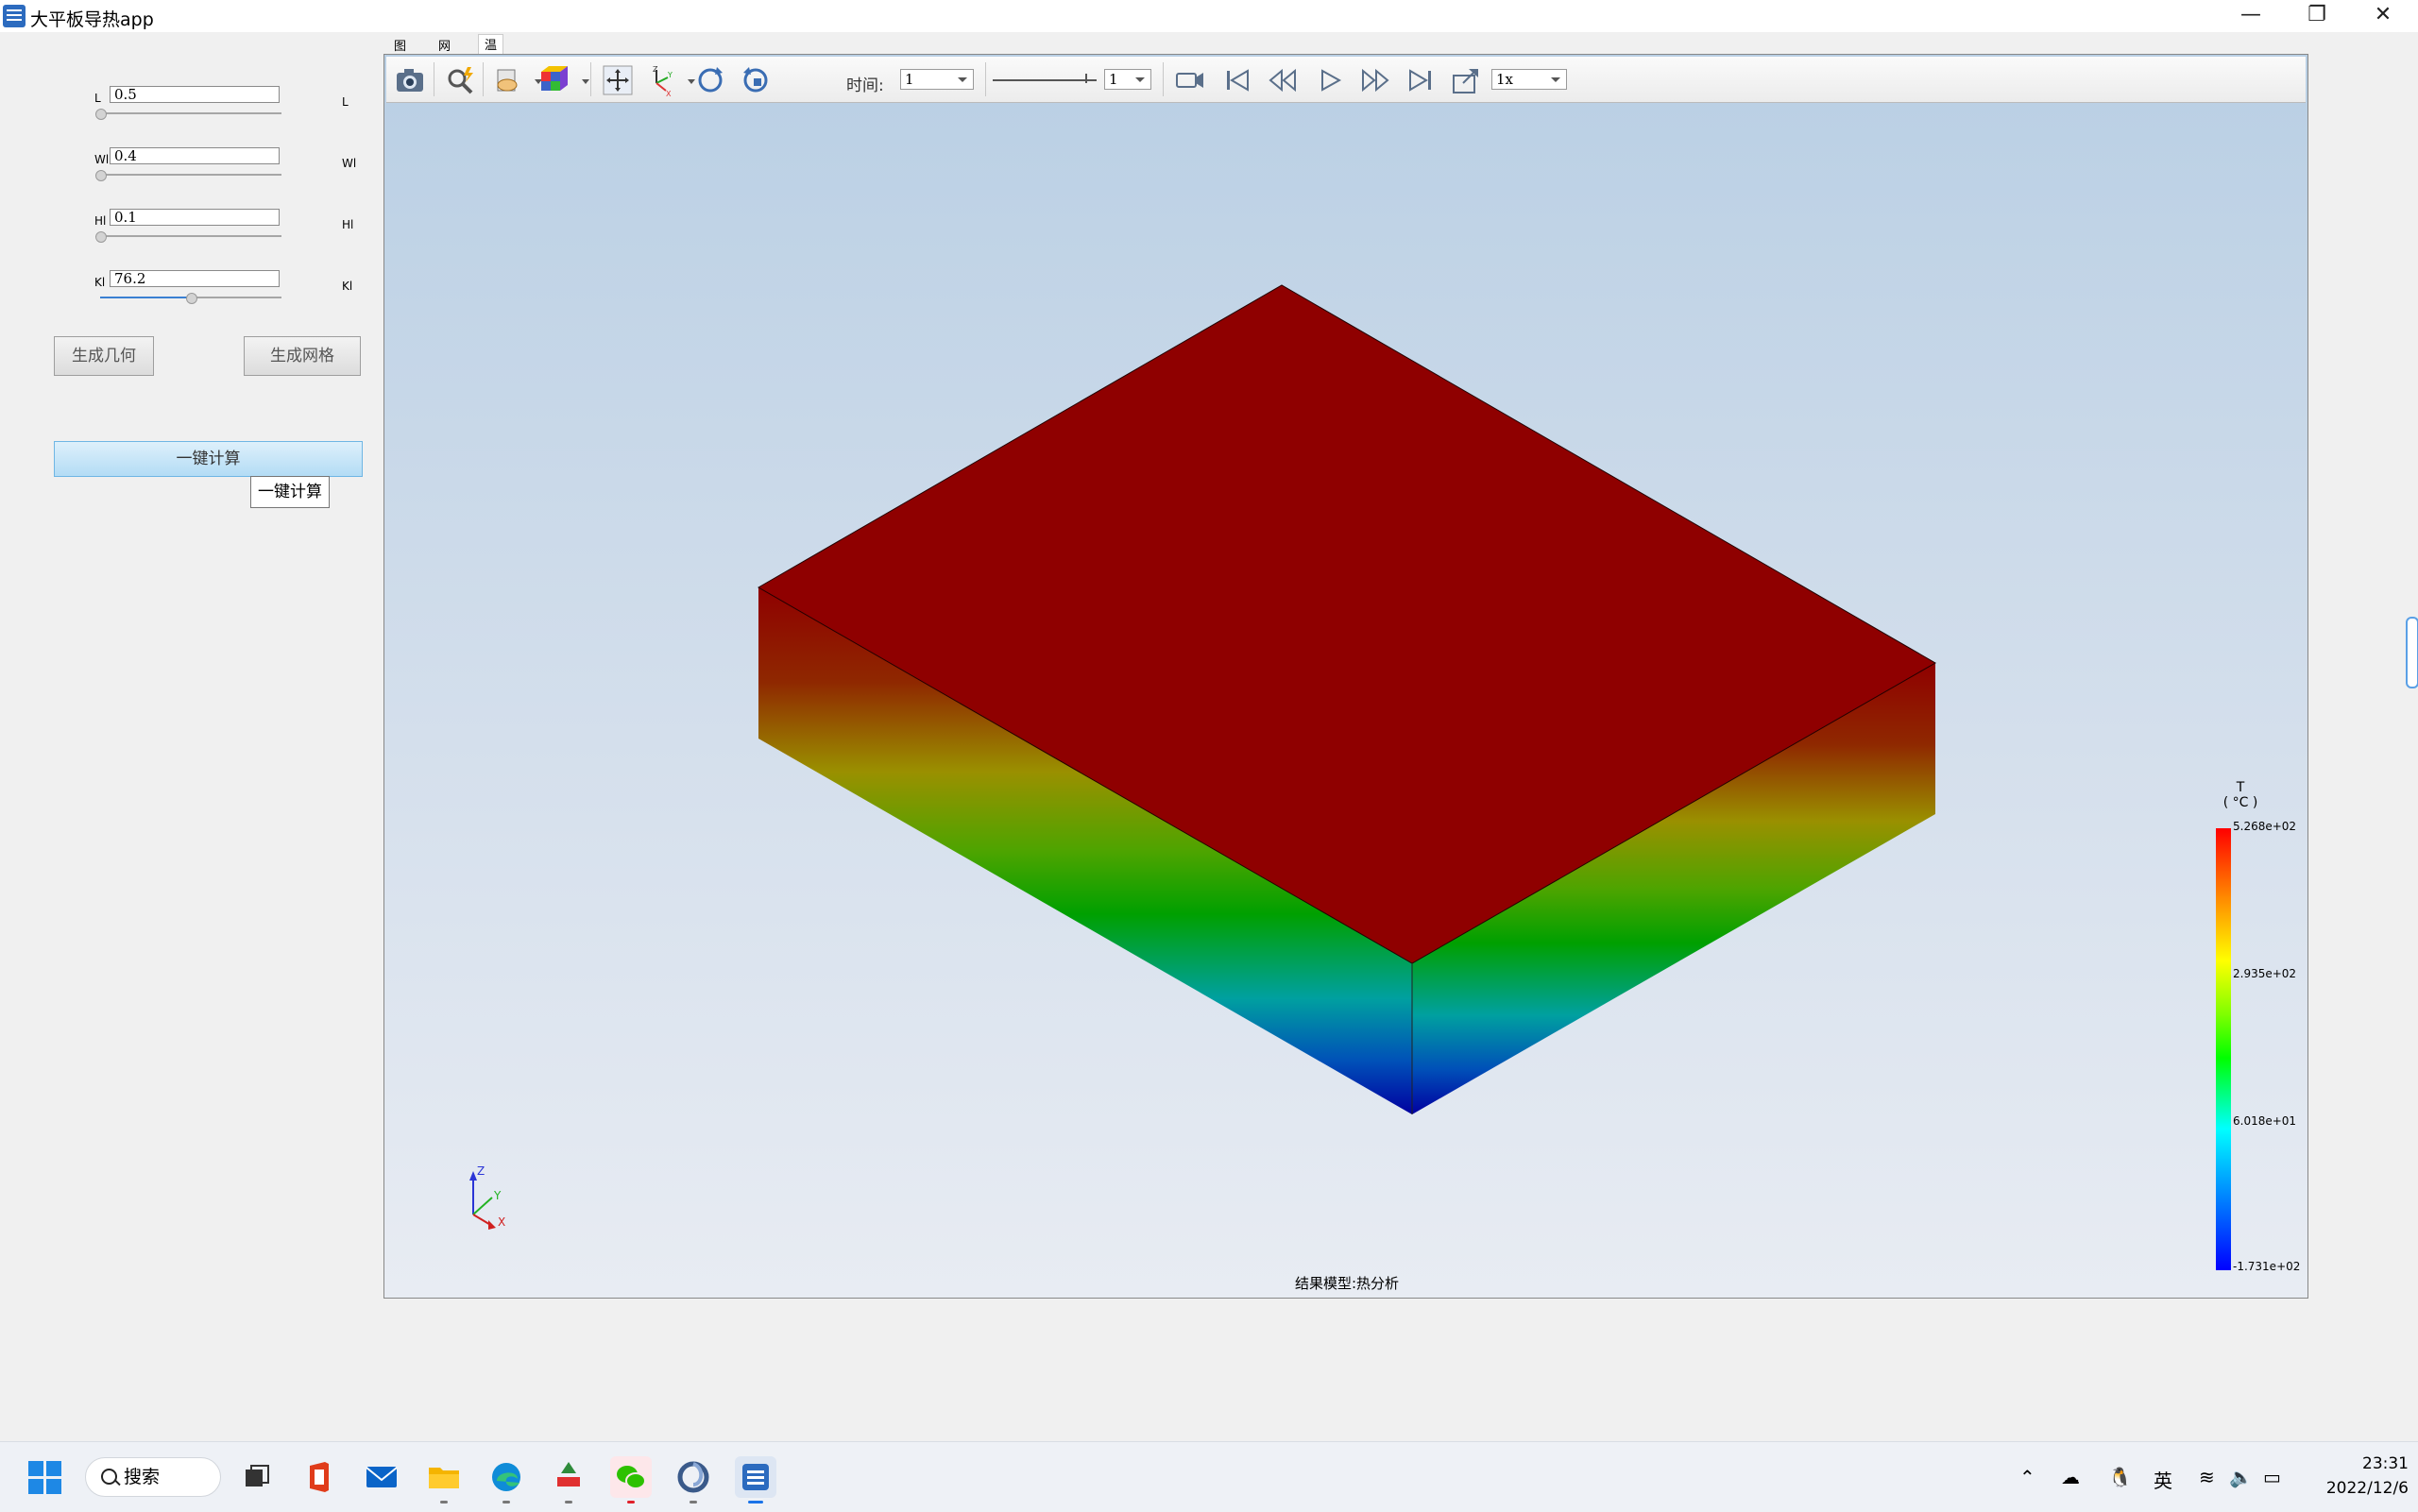  Describe the element at coordinates (2251, 16) in the screenshot. I see `minimize-button: —` at that location.